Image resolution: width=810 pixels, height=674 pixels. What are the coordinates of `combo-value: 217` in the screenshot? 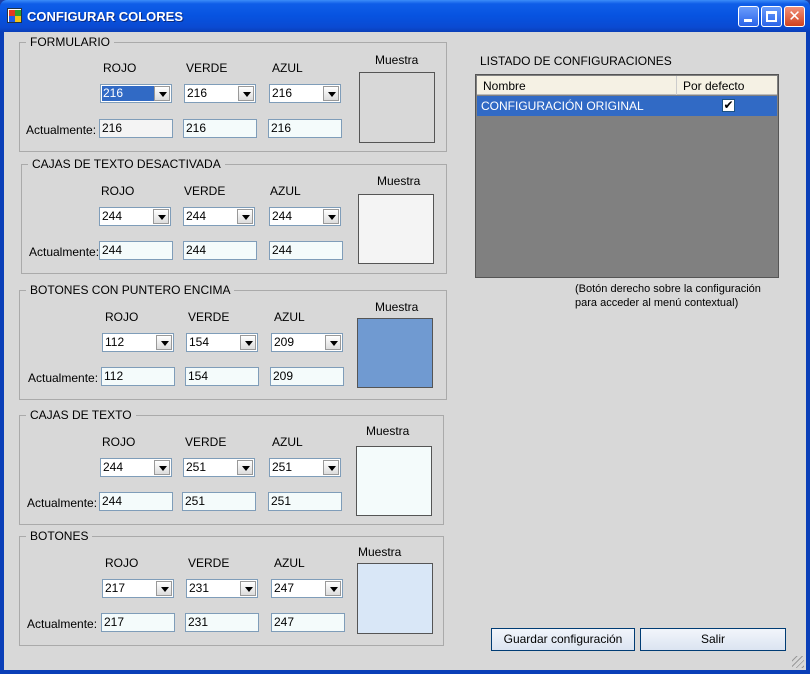 It's located at (115, 588).